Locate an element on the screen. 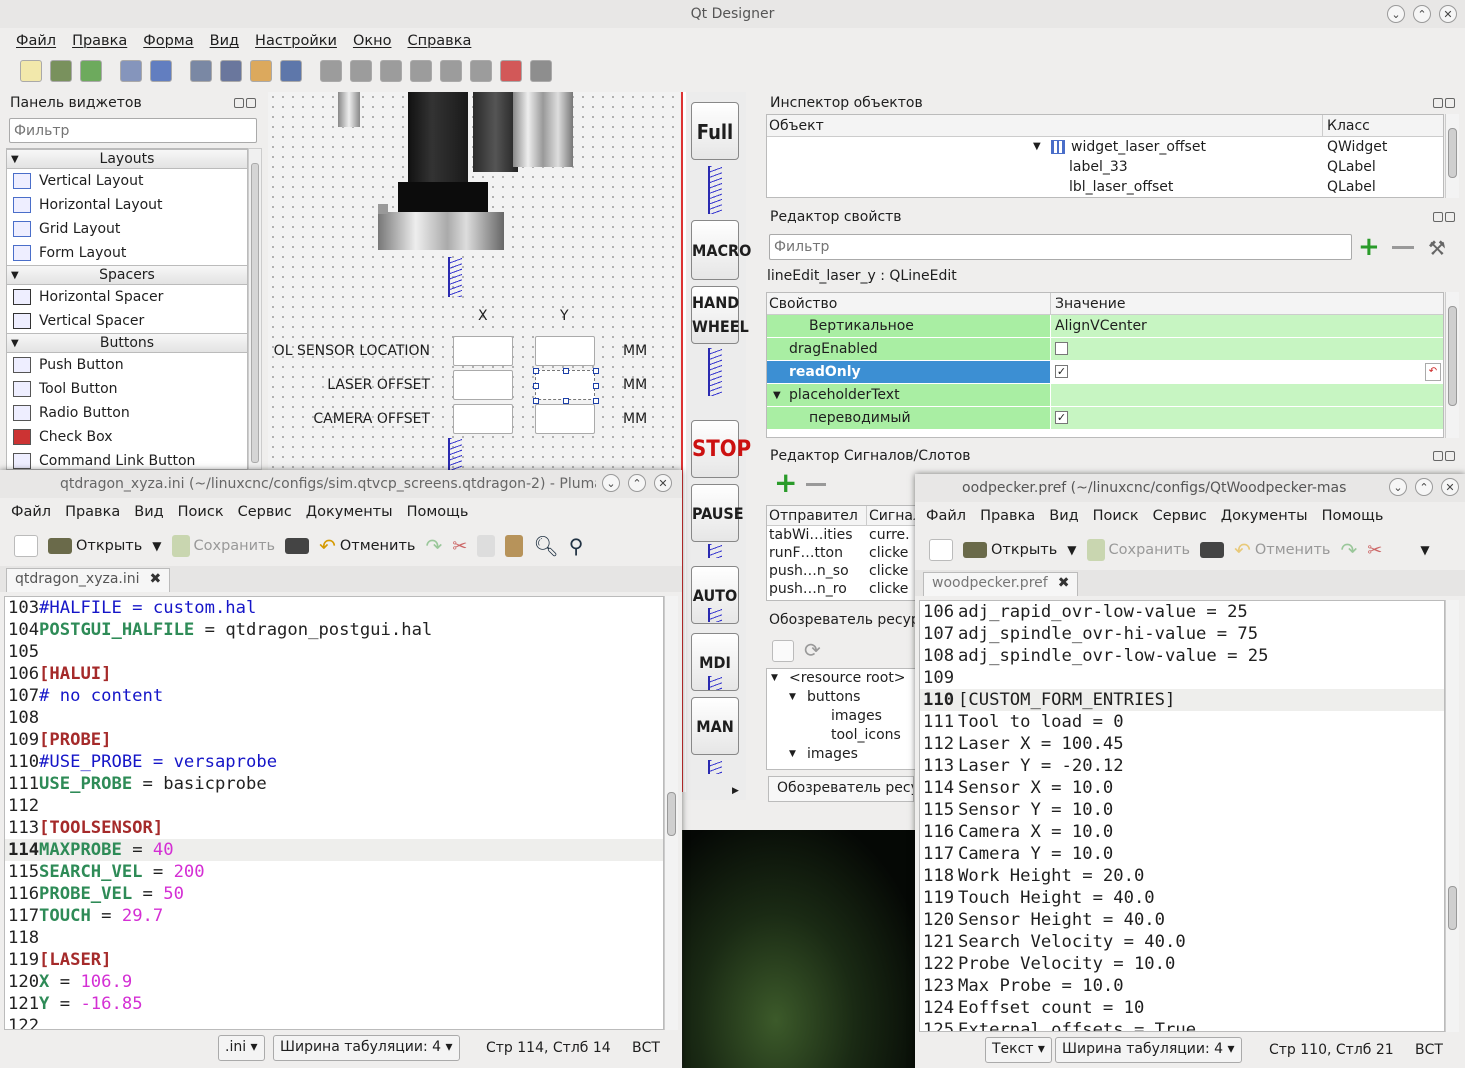 Image resolution: width=1465 pixels, height=1068 pixels. widget-item: Vertical Layout is located at coordinates (127, 181).